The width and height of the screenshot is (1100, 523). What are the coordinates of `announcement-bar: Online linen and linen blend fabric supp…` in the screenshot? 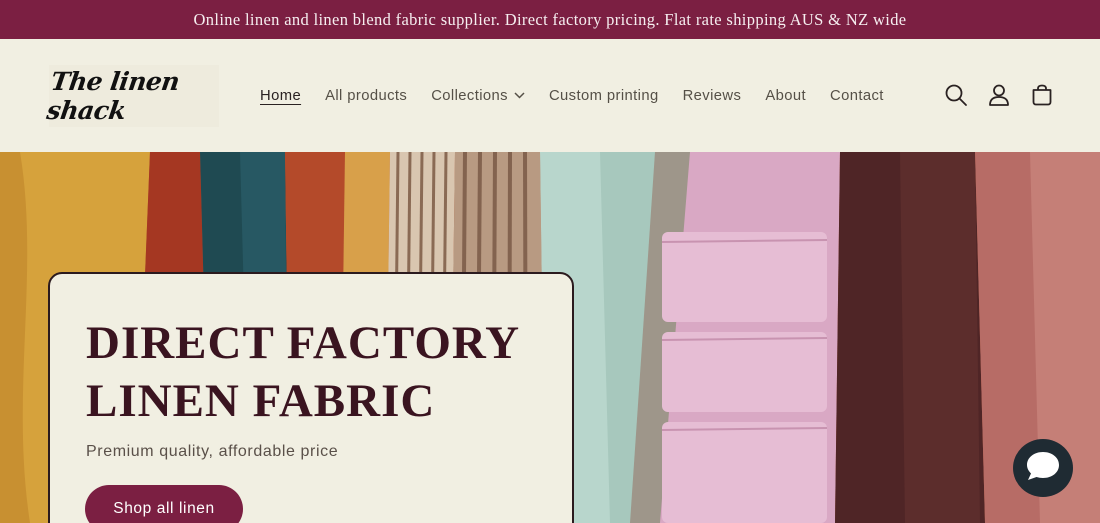 It's located at (550, 19).